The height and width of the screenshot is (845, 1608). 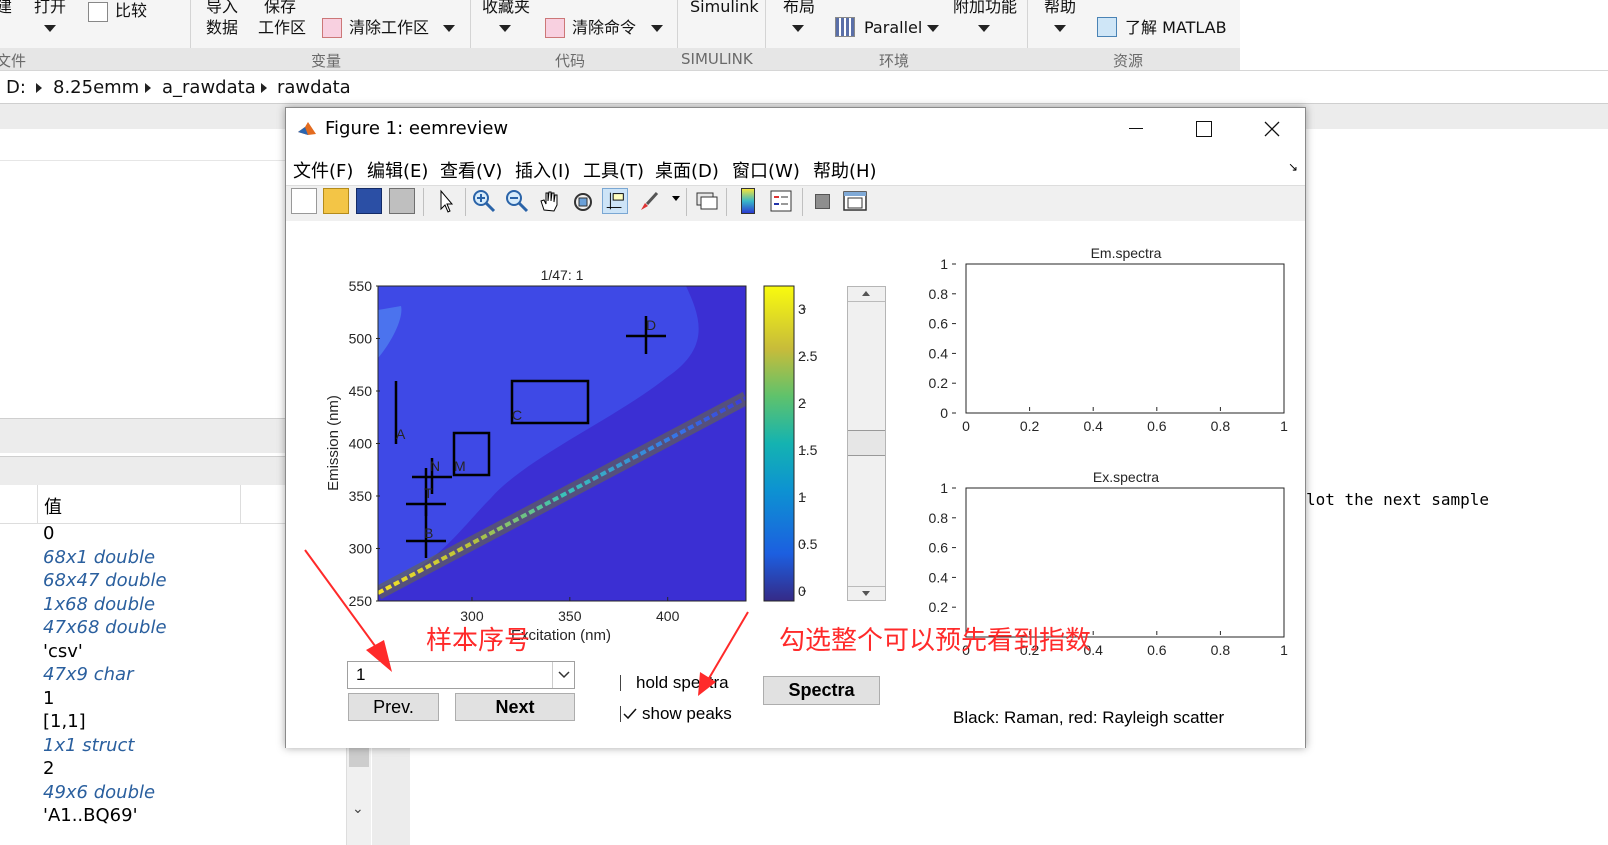 What do you see at coordinates (393, 707) in the screenshot?
I see `prev-button: Prev.` at bounding box center [393, 707].